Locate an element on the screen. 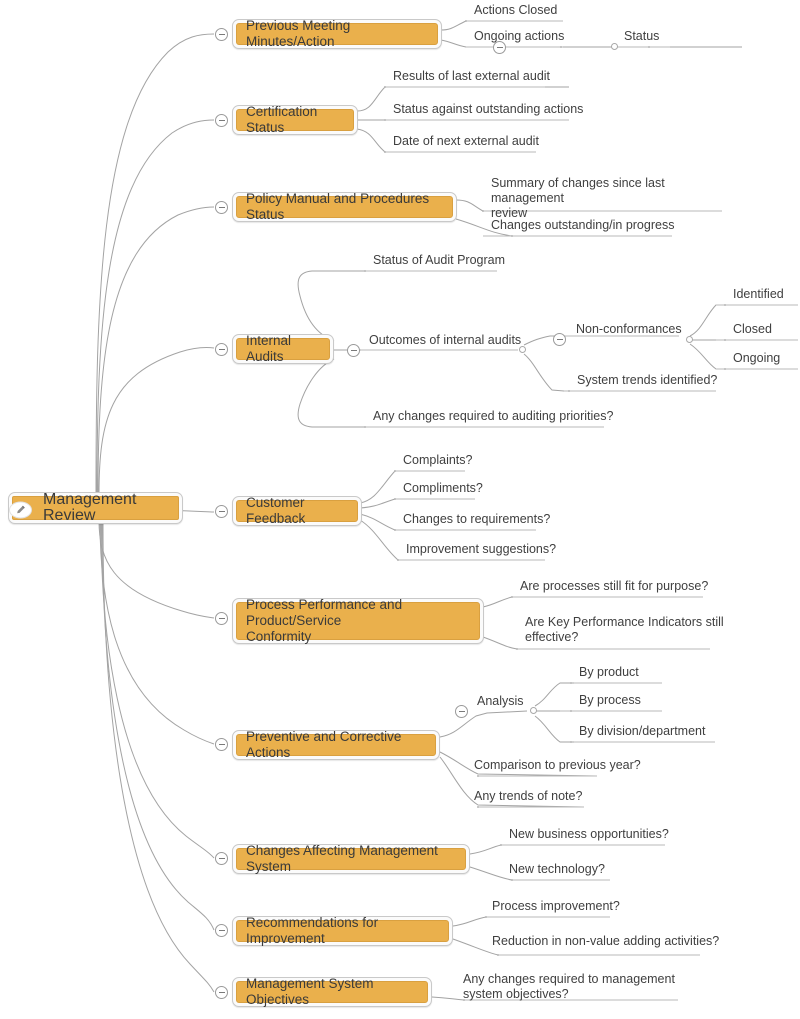  central-topic-label: Management Review is located at coordinates (95, 508).